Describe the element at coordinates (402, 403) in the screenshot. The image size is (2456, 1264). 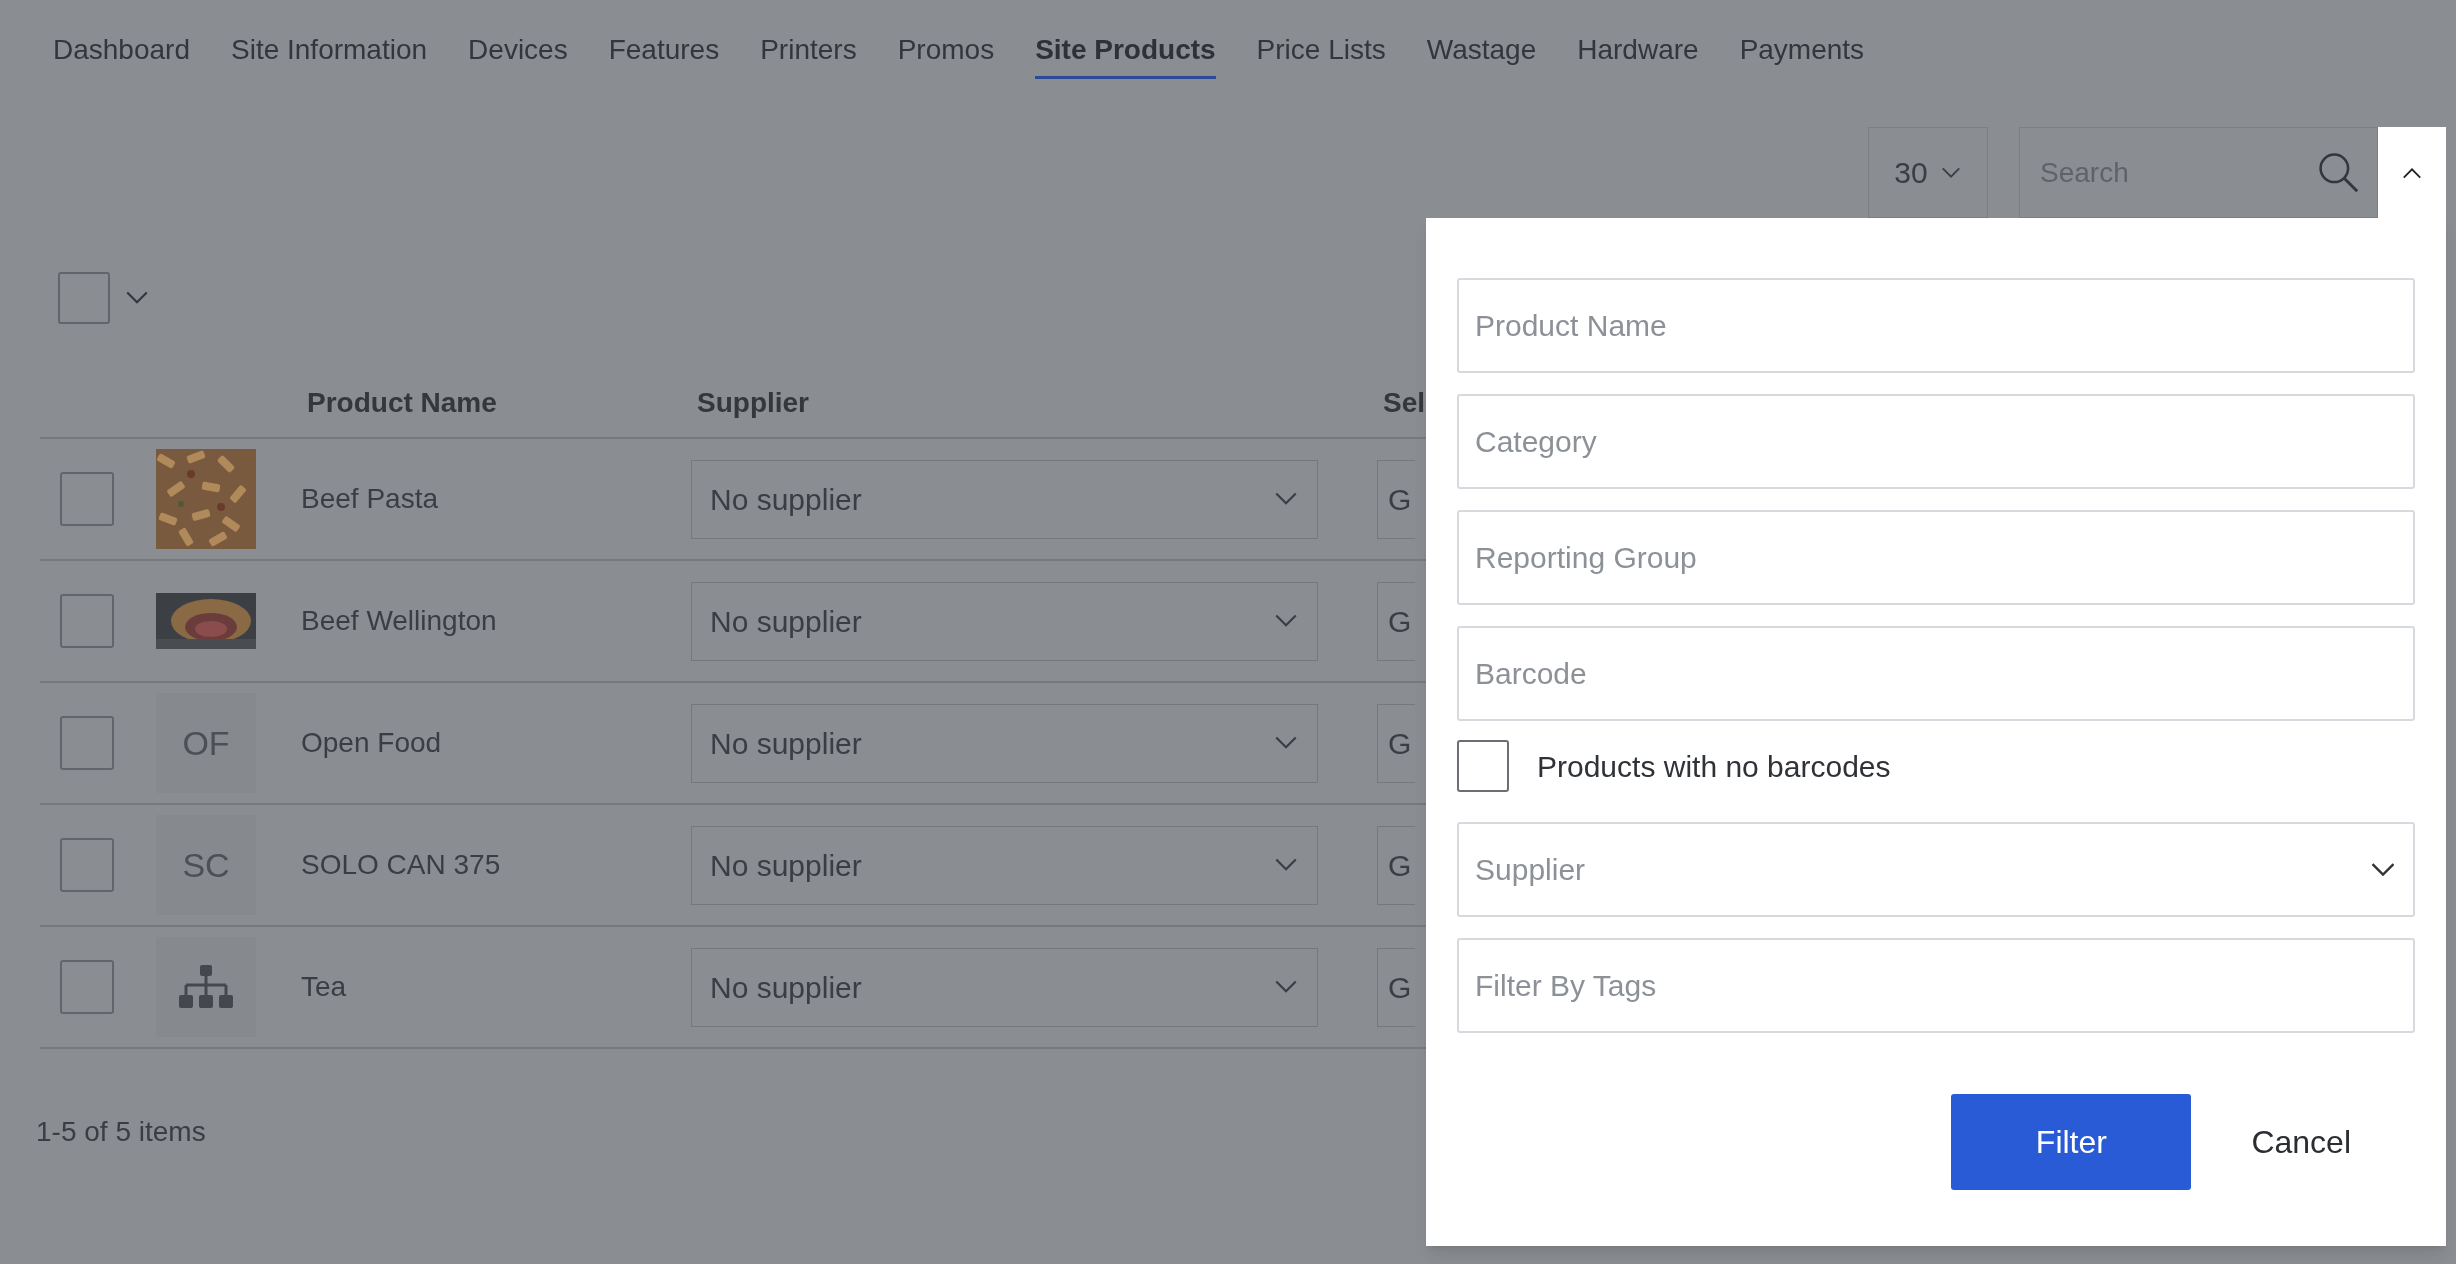
I see `column-header: Product Name` at that location.